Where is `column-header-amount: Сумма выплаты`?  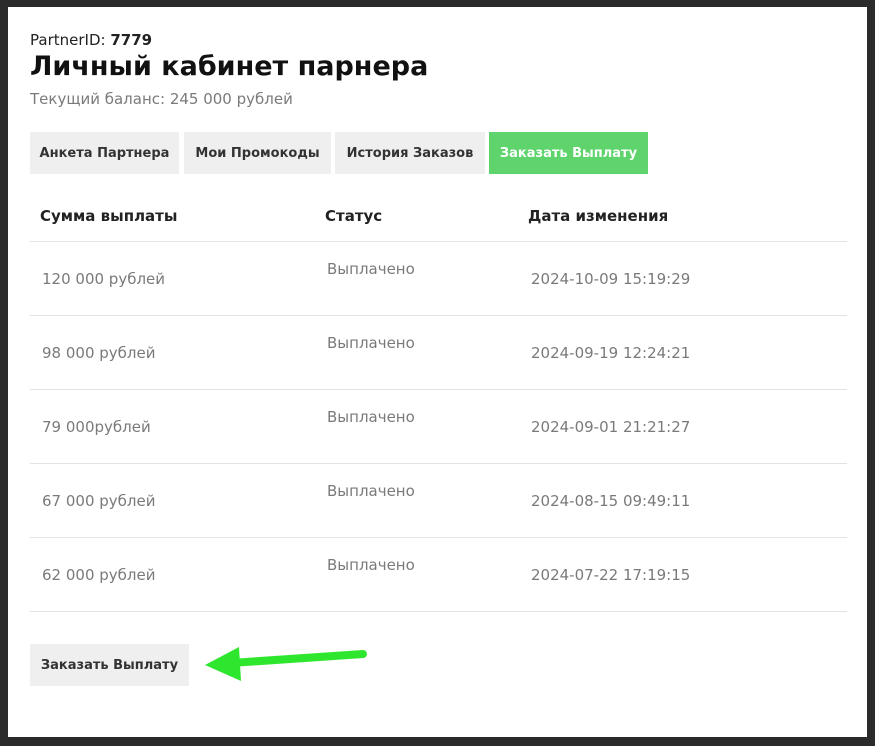 column-header-amount: Сумма выплаты is located at coordinates (109, 216).